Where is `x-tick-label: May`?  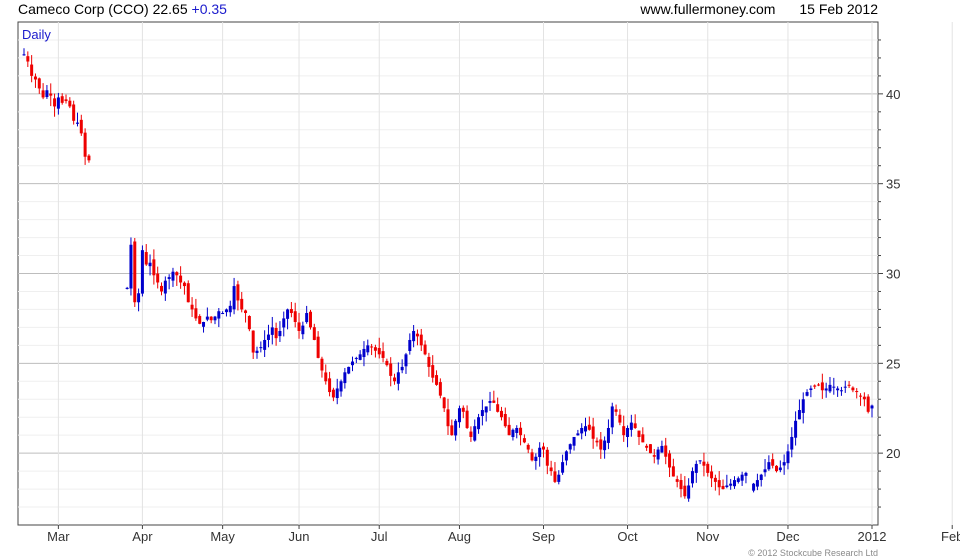
x-tick-label: May is located at coordinates (222, 536).